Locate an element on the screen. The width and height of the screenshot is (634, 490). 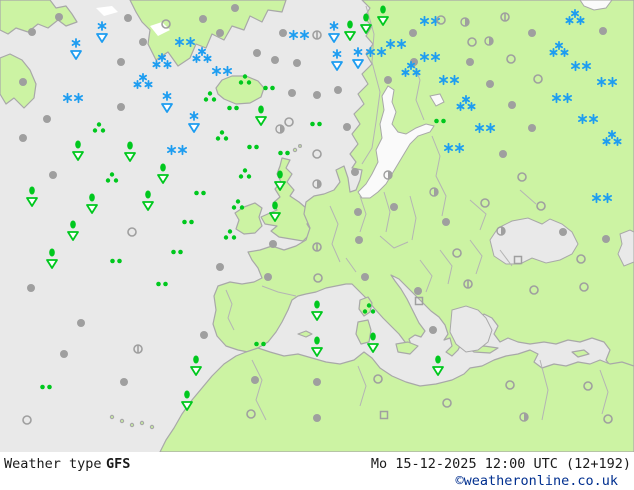
copyright-link: ©weatheronline.co.uk is located at coordinates (536, 481).